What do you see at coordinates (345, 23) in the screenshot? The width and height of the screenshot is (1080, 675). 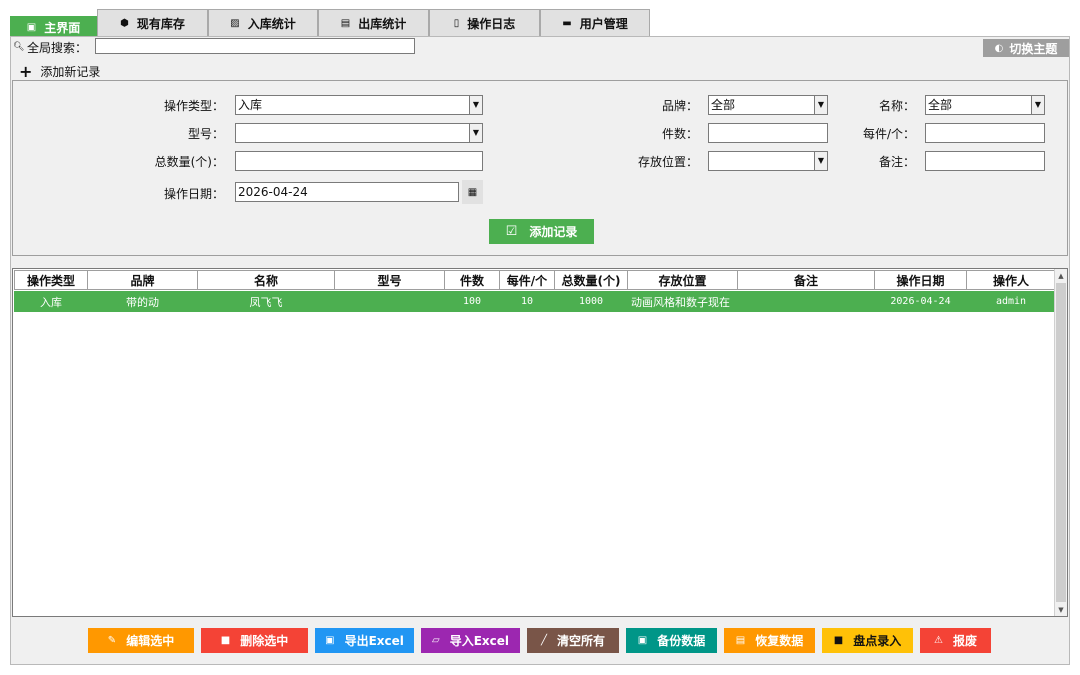 I see `chart-out-icon: ▤` at bounding box center [345, 23].